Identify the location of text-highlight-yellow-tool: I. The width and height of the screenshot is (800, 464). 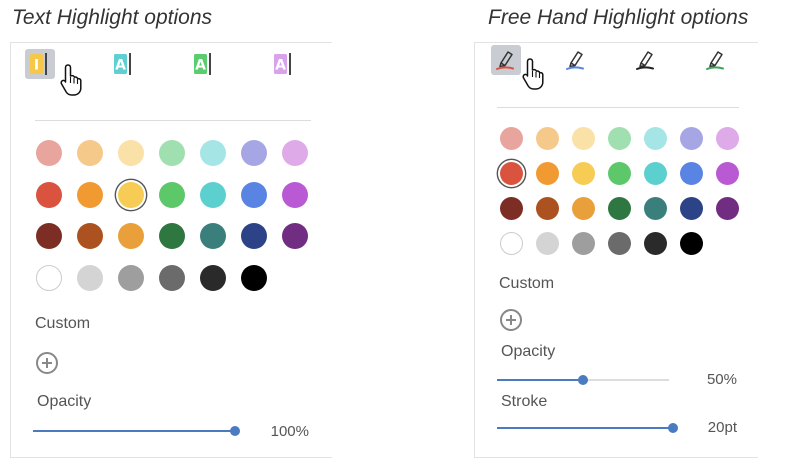
(40, 64).